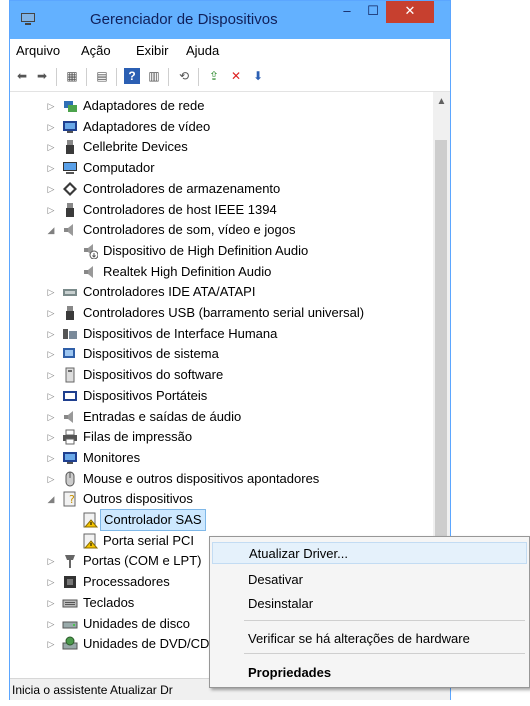 Image resolution: width=530 pixels, height=706 pixels. I want to click on tree-item-label: Processadores, so click(126, 582).